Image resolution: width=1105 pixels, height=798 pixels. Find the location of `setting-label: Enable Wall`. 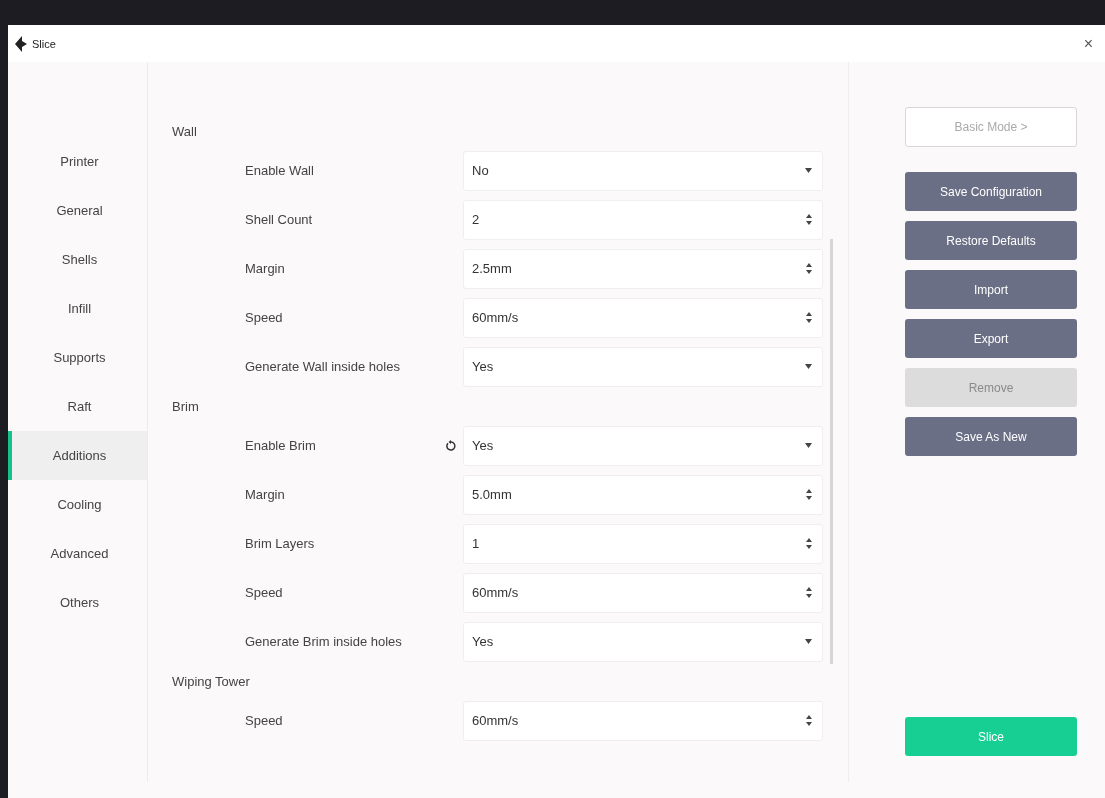

setting-label: Enable Wall is located at coordinates (279, 170).